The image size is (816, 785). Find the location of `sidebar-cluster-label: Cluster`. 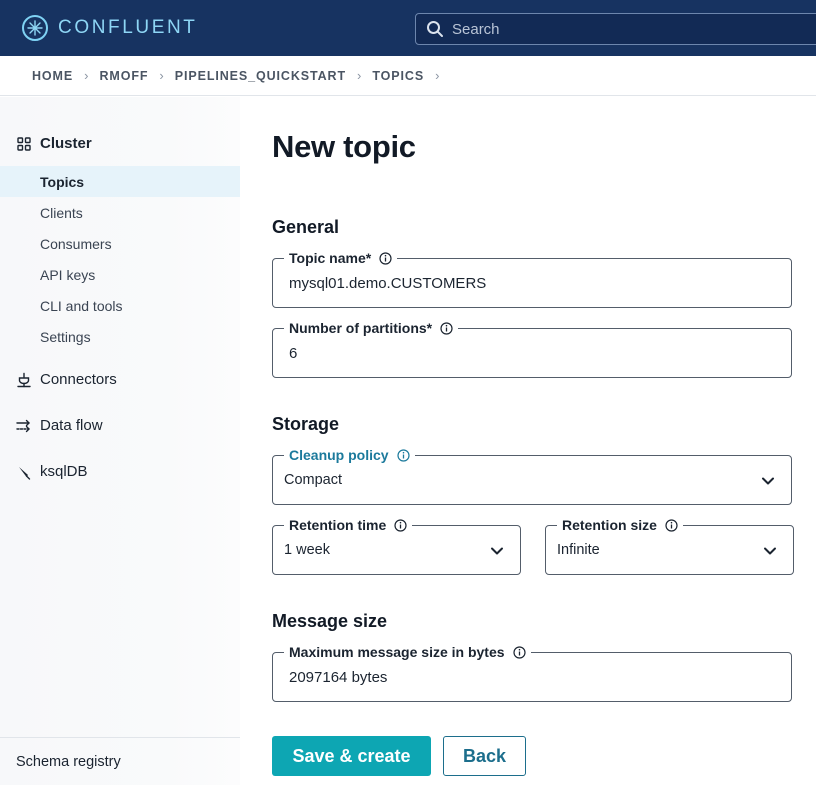

sidebar-cluster-label: Cluster is located at coordinates (66, 143).